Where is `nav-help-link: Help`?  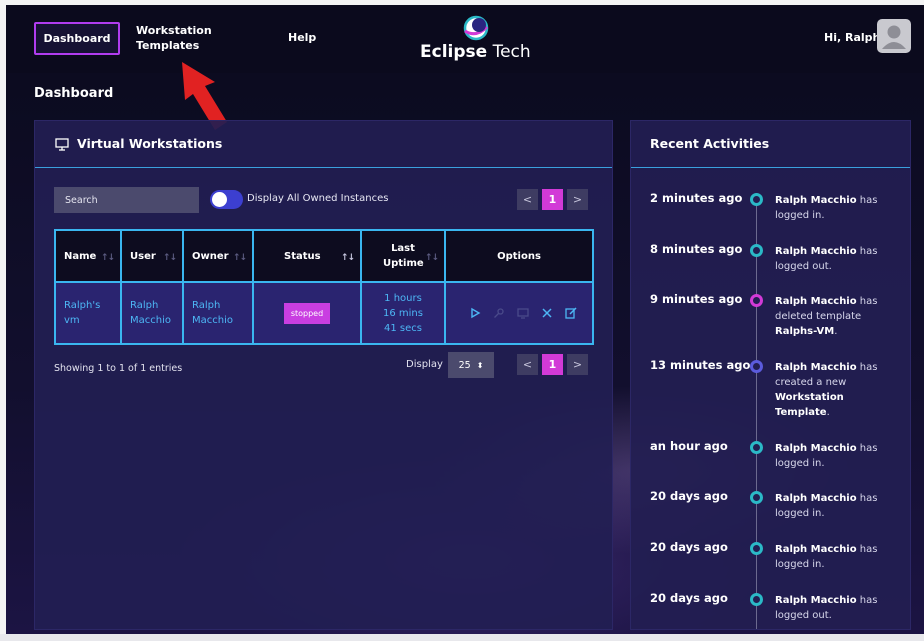 nav-help-link: Help is located at coordinates (302, 37).